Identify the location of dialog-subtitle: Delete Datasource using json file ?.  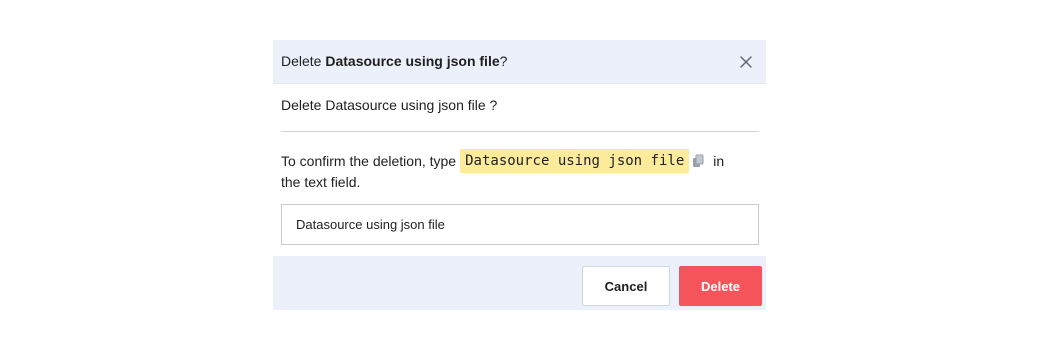
(389, 105).